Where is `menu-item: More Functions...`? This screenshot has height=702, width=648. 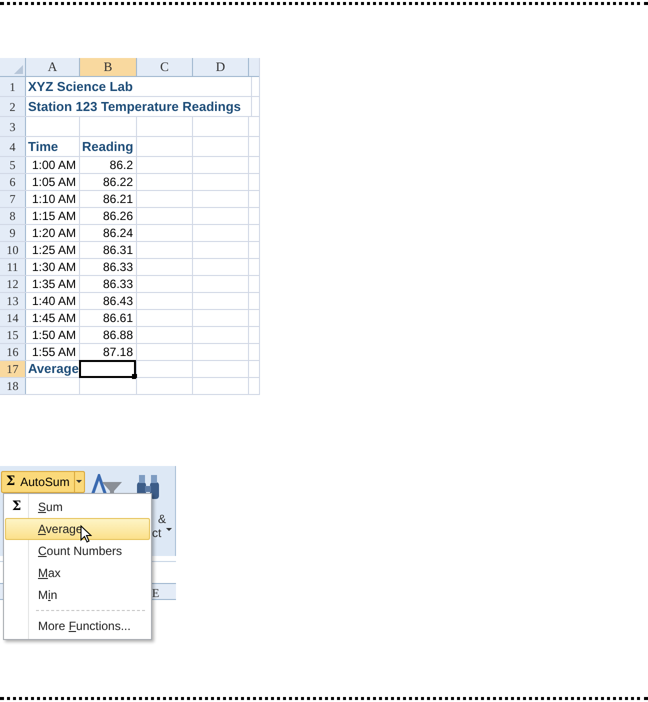 menu-item: More Functions... is located at coordinates (77, 626).